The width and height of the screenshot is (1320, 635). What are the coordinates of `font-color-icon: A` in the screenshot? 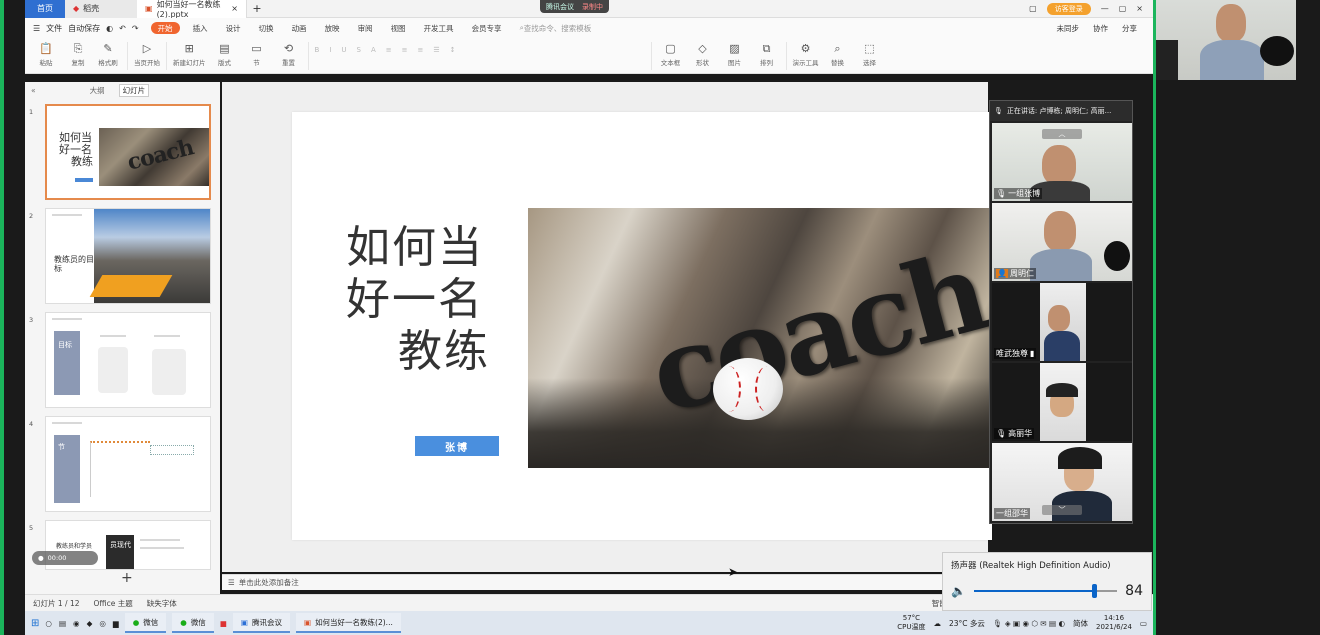 It's located at (373, 50).